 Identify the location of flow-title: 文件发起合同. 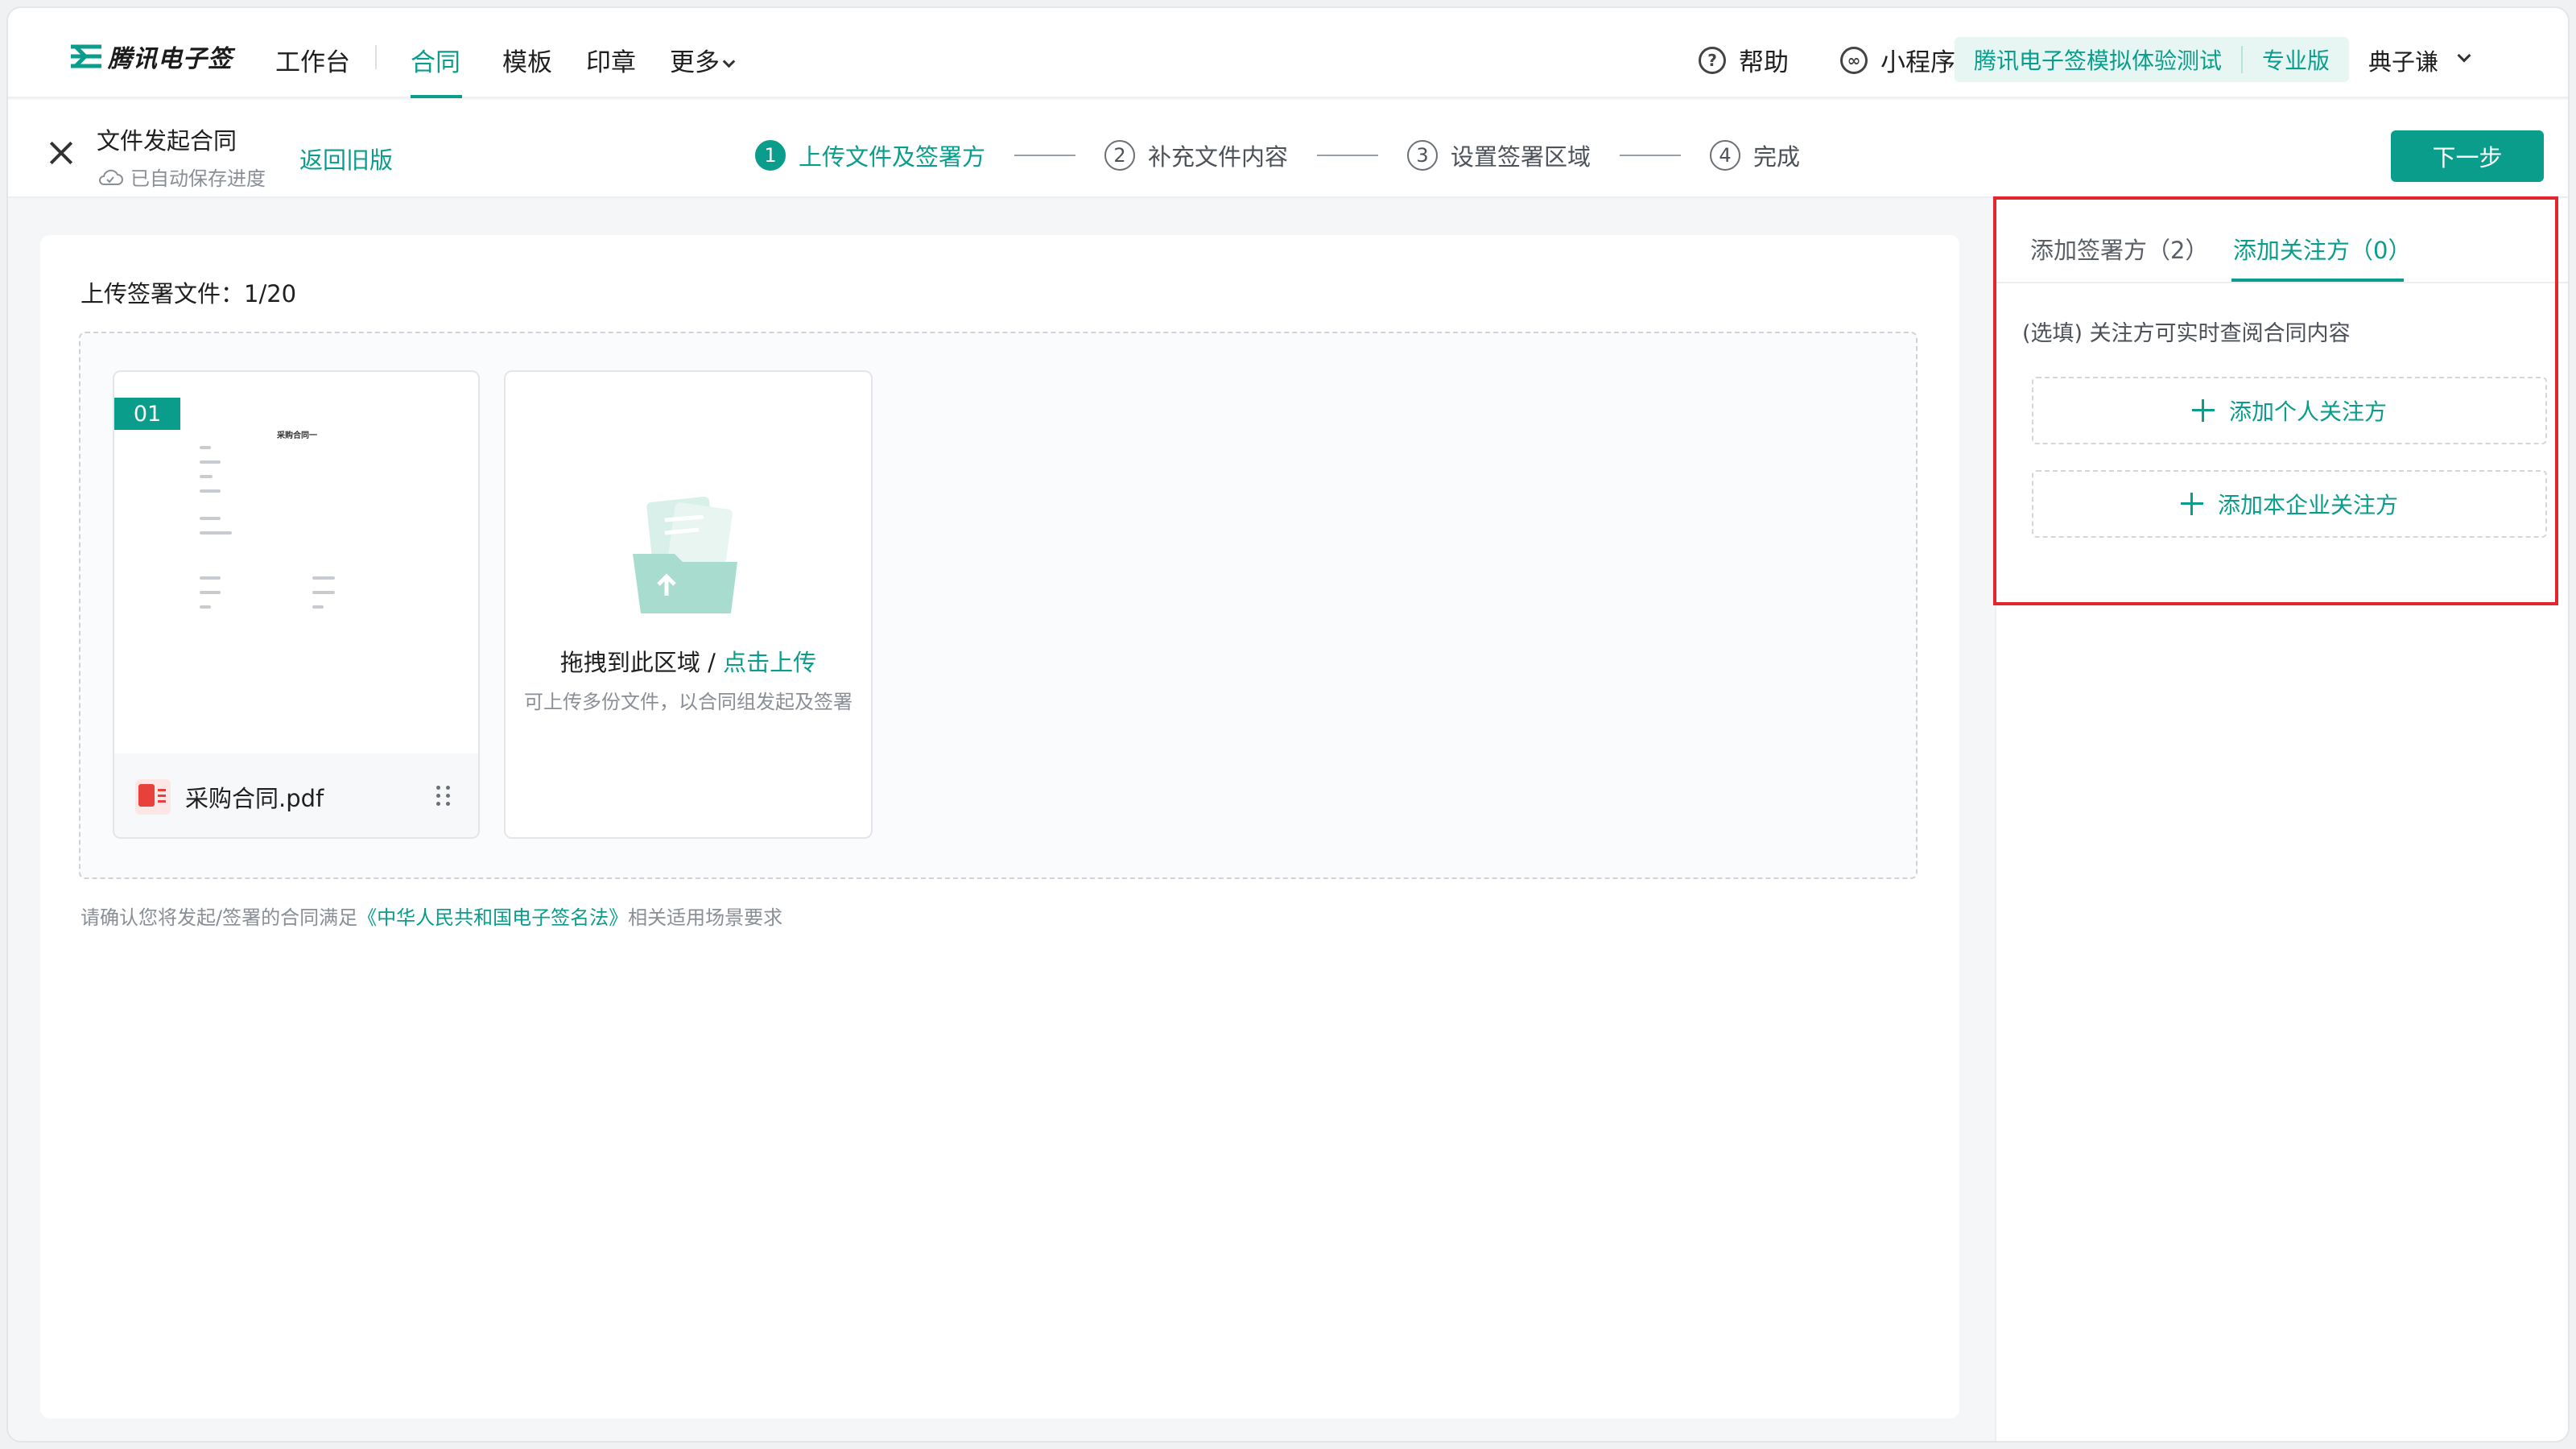
(167, 141).